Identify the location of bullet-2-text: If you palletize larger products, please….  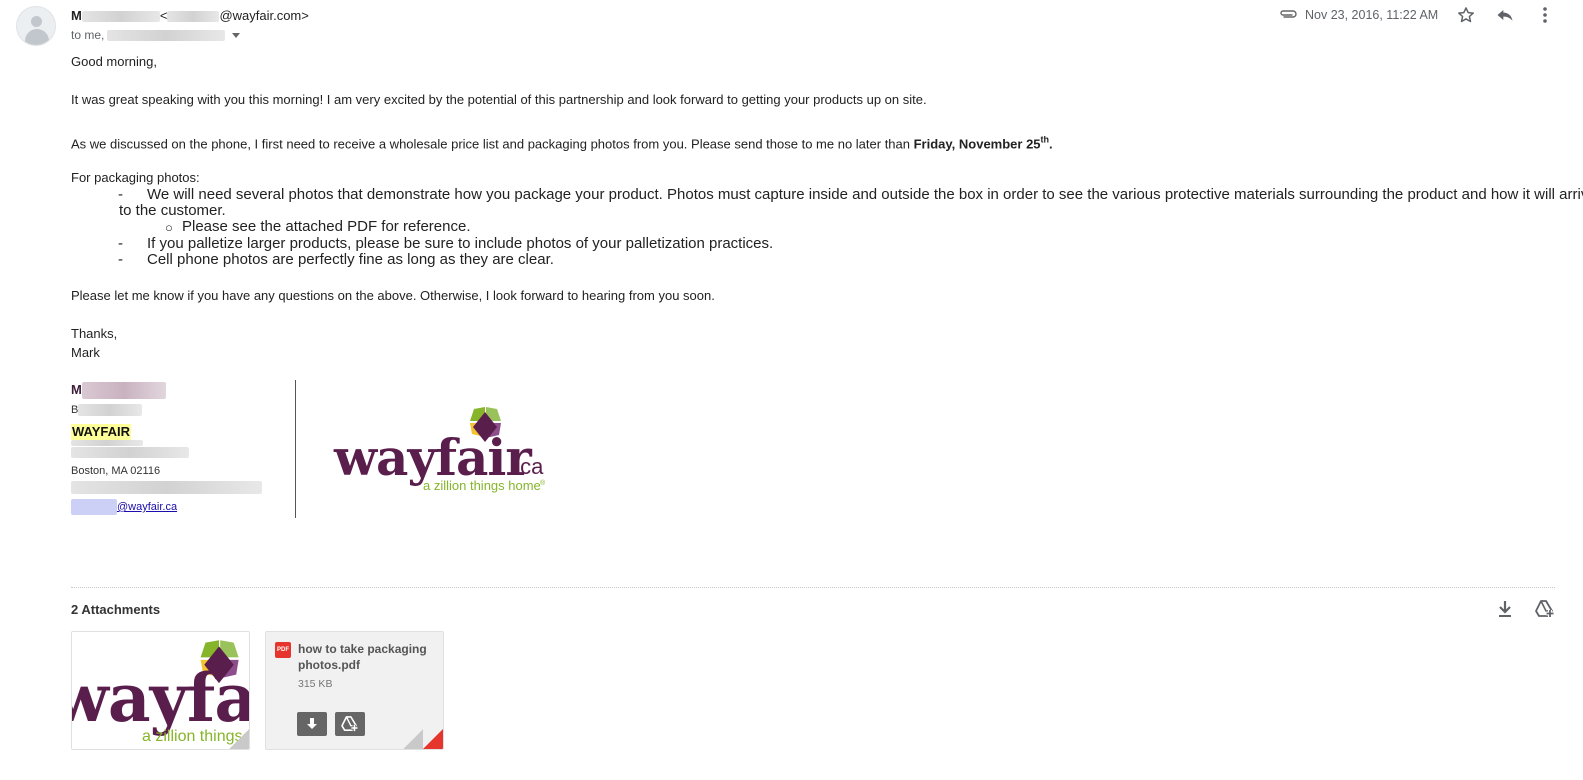
(460, 243).